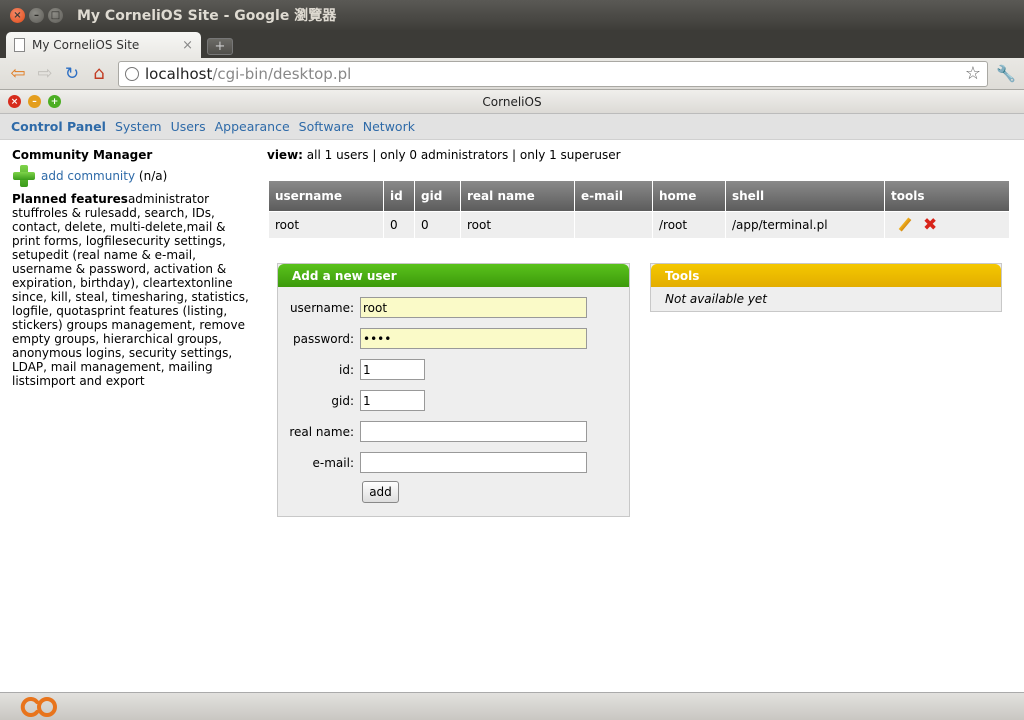 This screenshot has height=720, width=1024. Describe the element at coordinates (252, 126) in the screenshot. I see `menu-item-appearance: Appearance` at that location.